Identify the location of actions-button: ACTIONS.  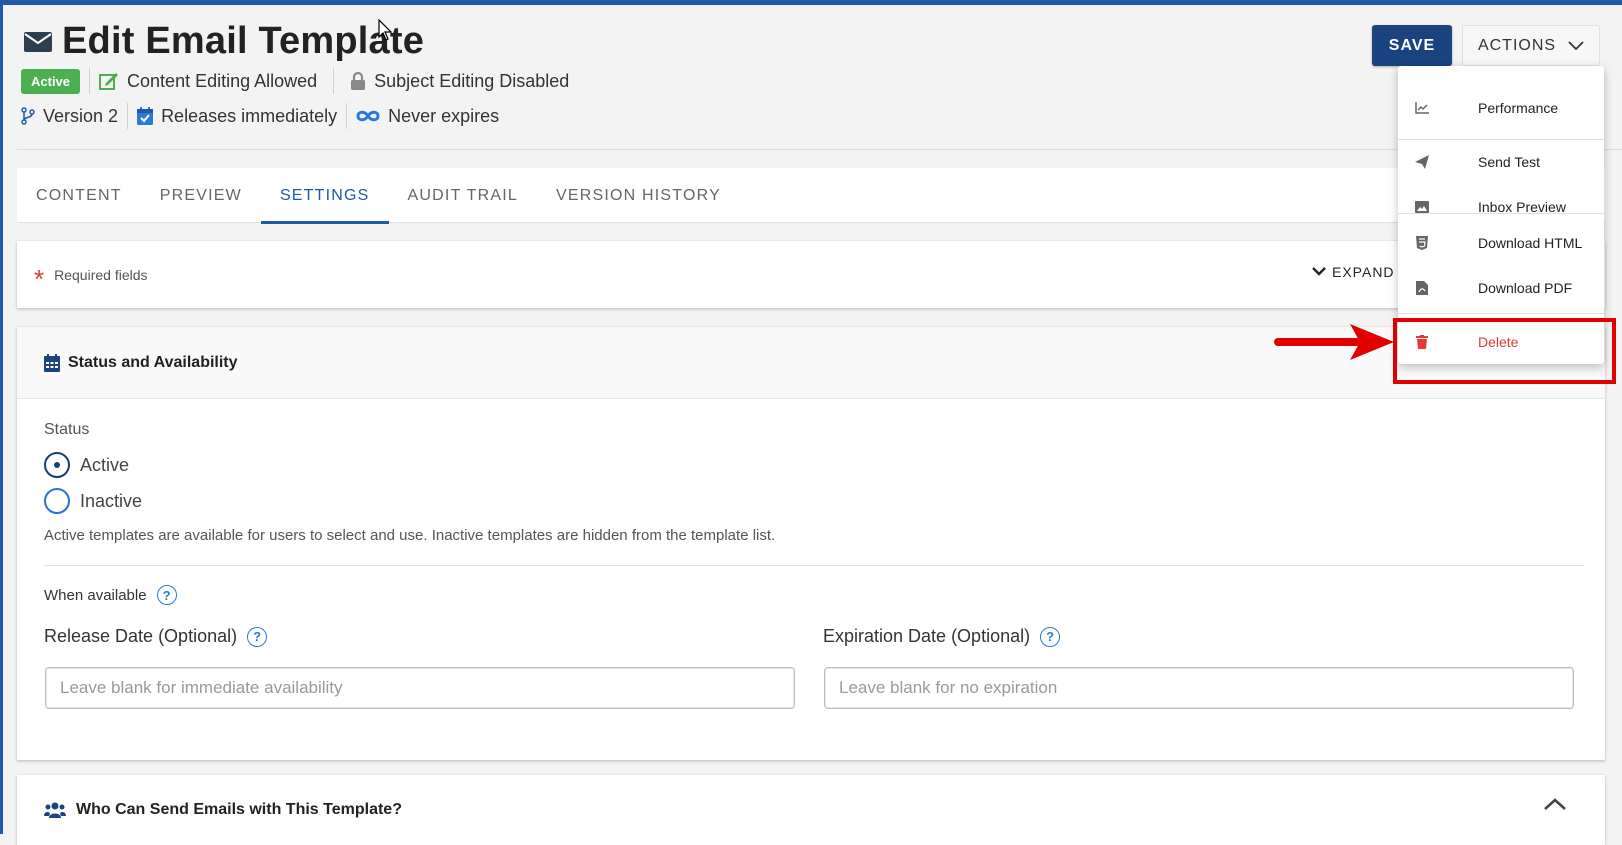
(1531, 45).